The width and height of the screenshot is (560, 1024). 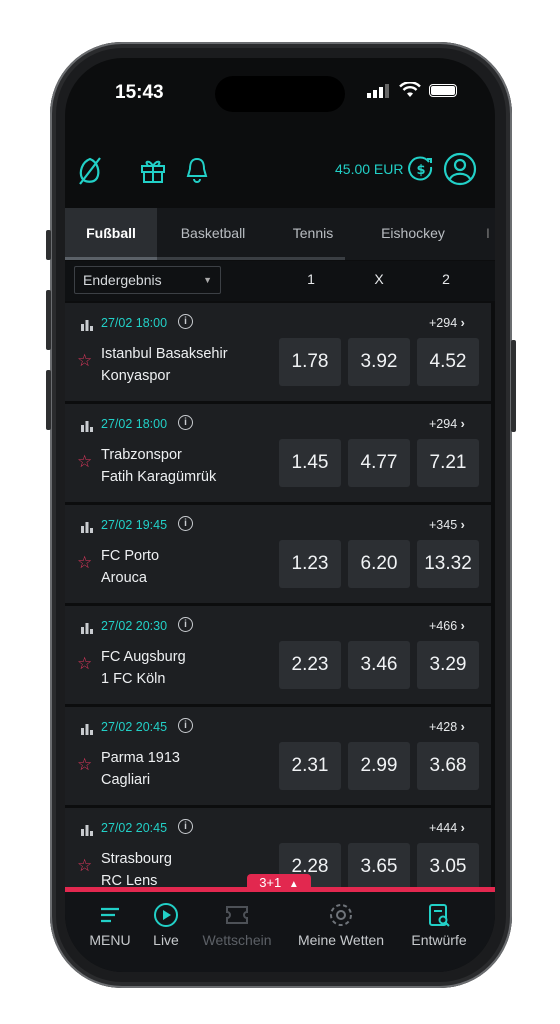 I want to click on odds-button-1: 1.23, so click(x=310, y=564).